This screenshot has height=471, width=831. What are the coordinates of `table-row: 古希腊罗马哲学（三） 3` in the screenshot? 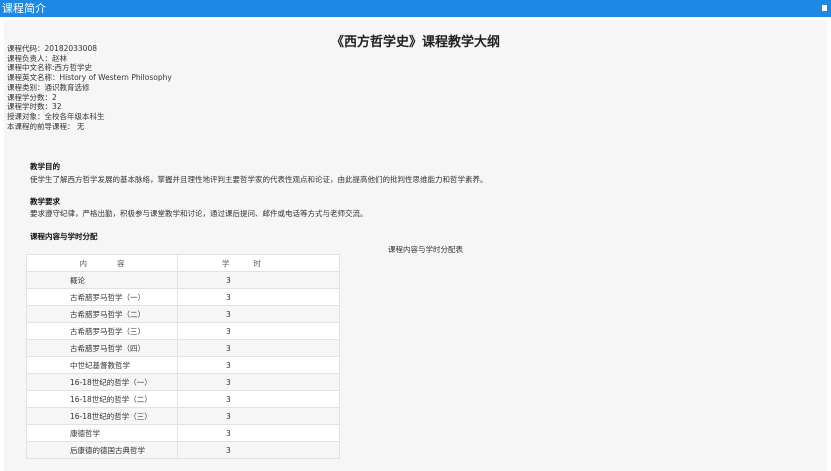 It's located at (183, 331).